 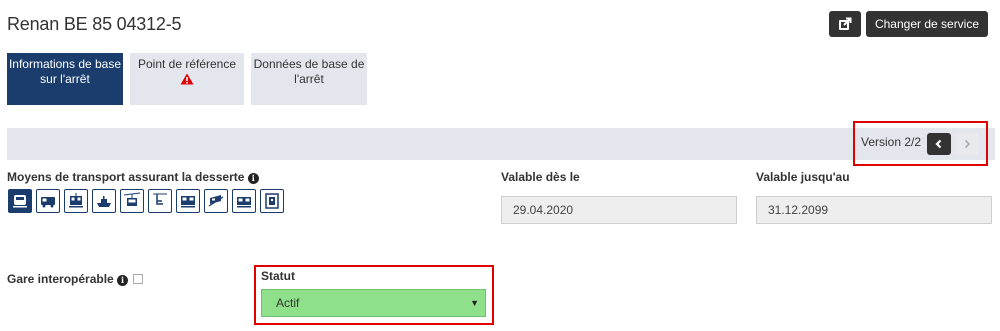 What do you see at coordinates (20, 201) in the screenshot?
I see `train-icon` at bounding box center [20, 201].